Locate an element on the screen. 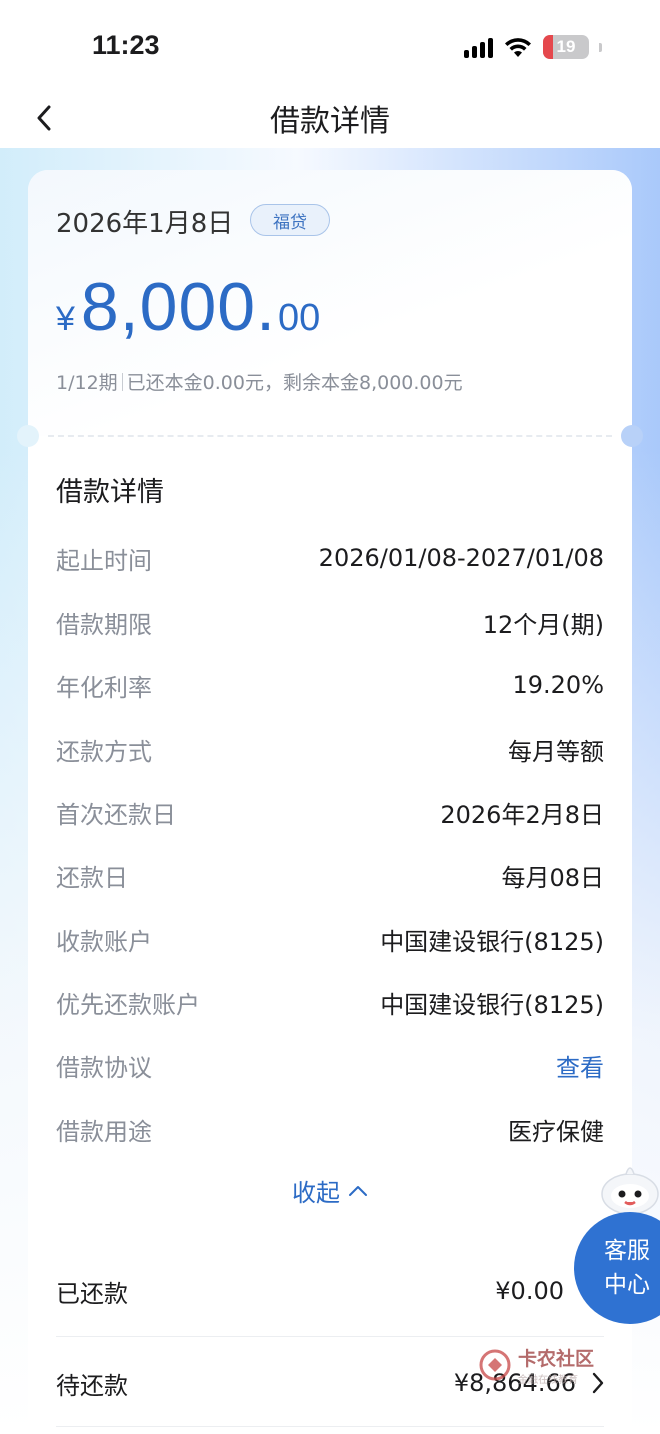 Image resolution: width=660 pixels, height=1434 pixels. detail-label: 还款日 is located at coordinates (92, 877).